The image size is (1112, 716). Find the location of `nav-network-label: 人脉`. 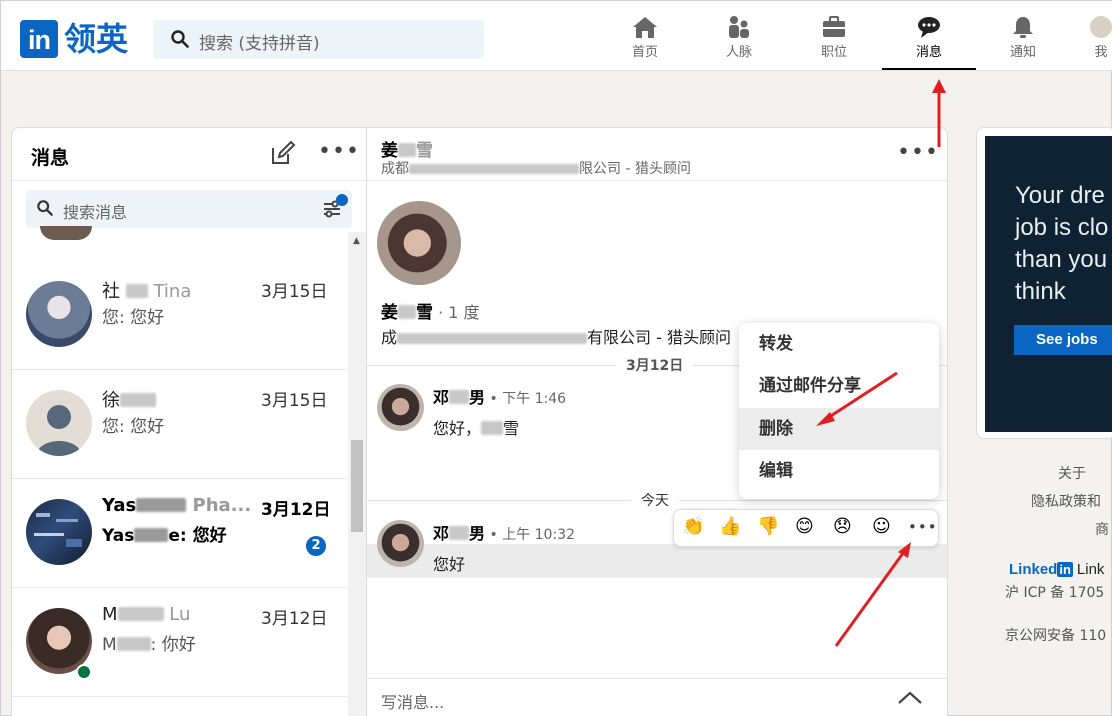

nav-network-label: 人脉 is located at coordinates (738, 52).